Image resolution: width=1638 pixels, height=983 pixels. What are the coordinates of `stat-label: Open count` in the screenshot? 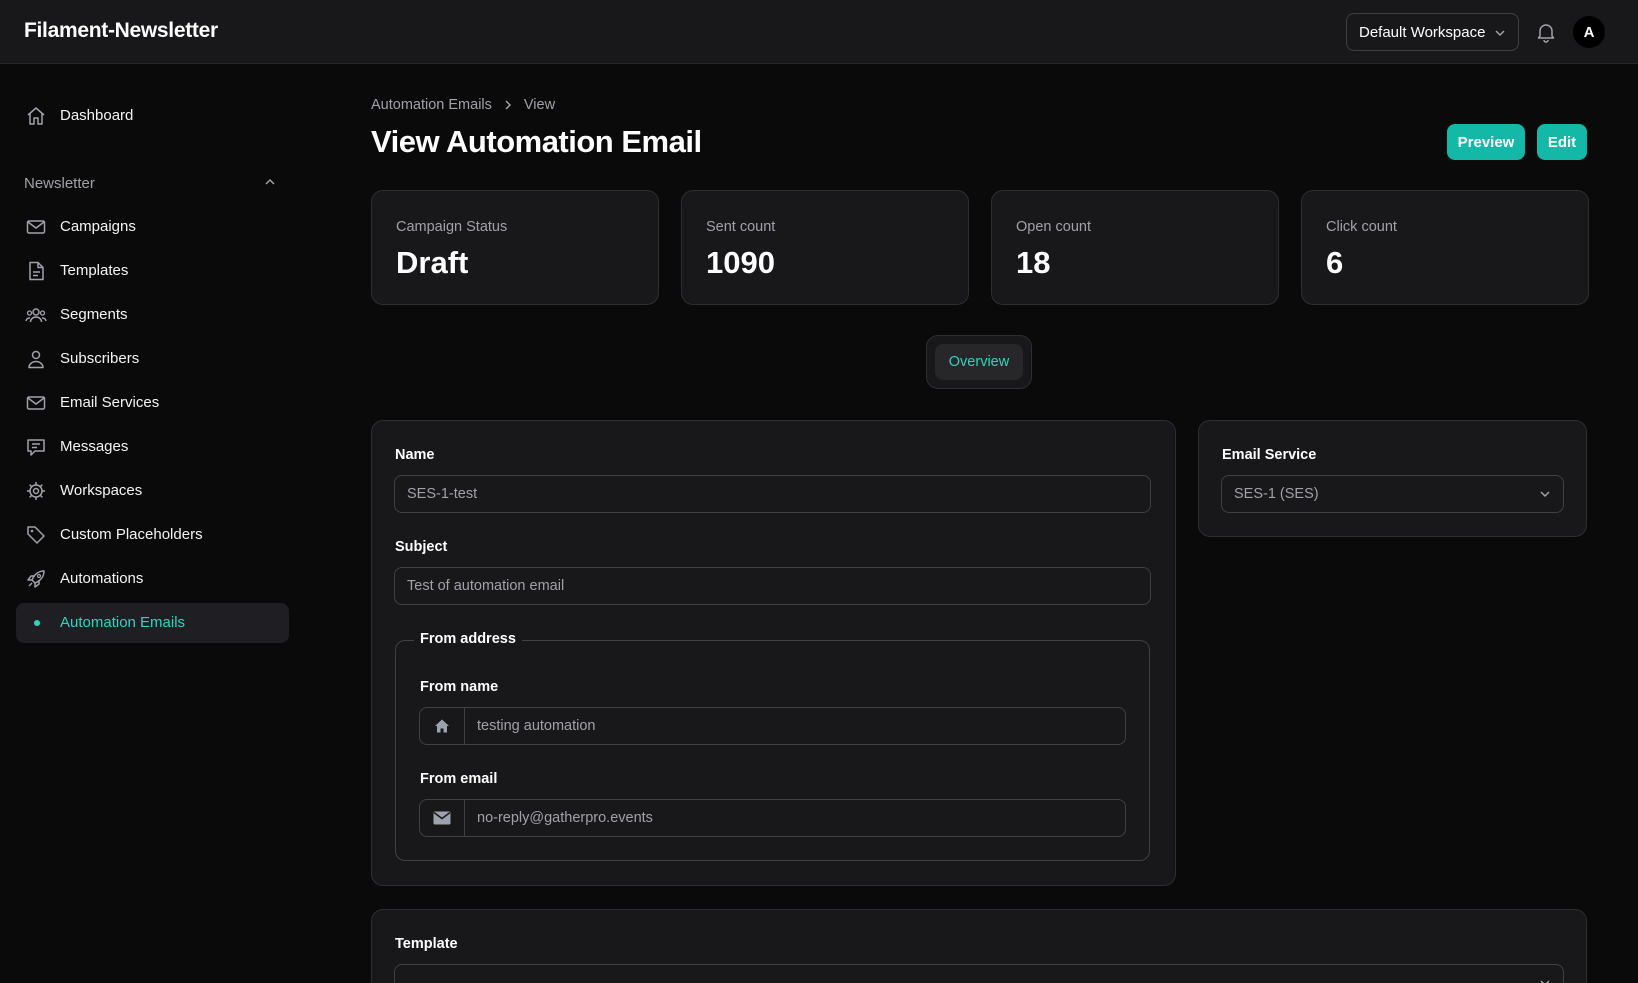 It's located at (1053, 227).